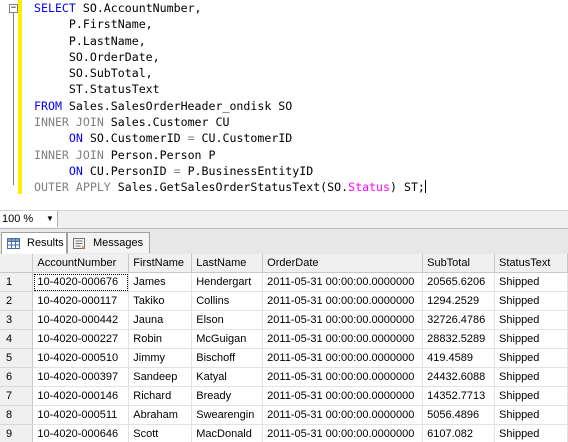 This screenshot has height=442, width=568. Describe the element at coordinates (343, 263) in the screenshot. I see `column-header: OrderDate` at that location.